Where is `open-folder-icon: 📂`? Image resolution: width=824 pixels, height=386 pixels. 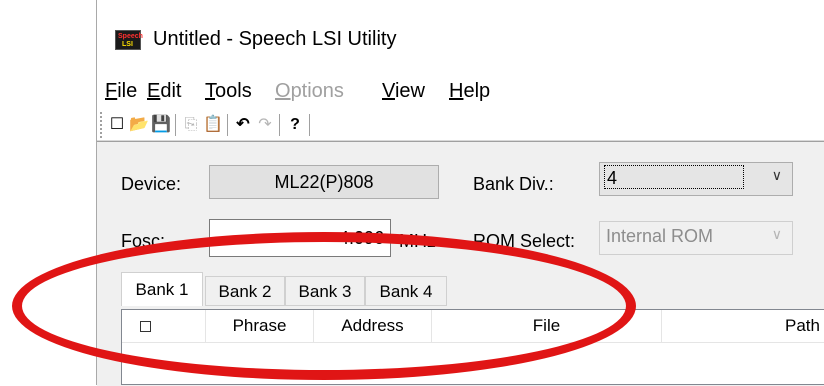
open-folder-icon: 📂 is located at coordinates (139, 125).